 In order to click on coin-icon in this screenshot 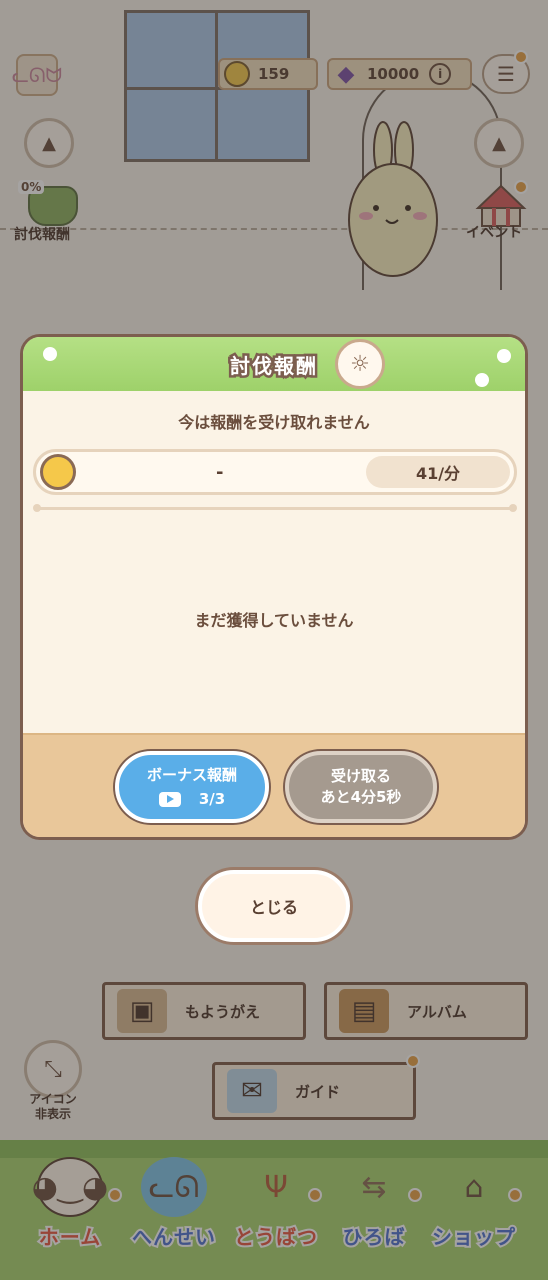, I will do `click(58, 472)`.